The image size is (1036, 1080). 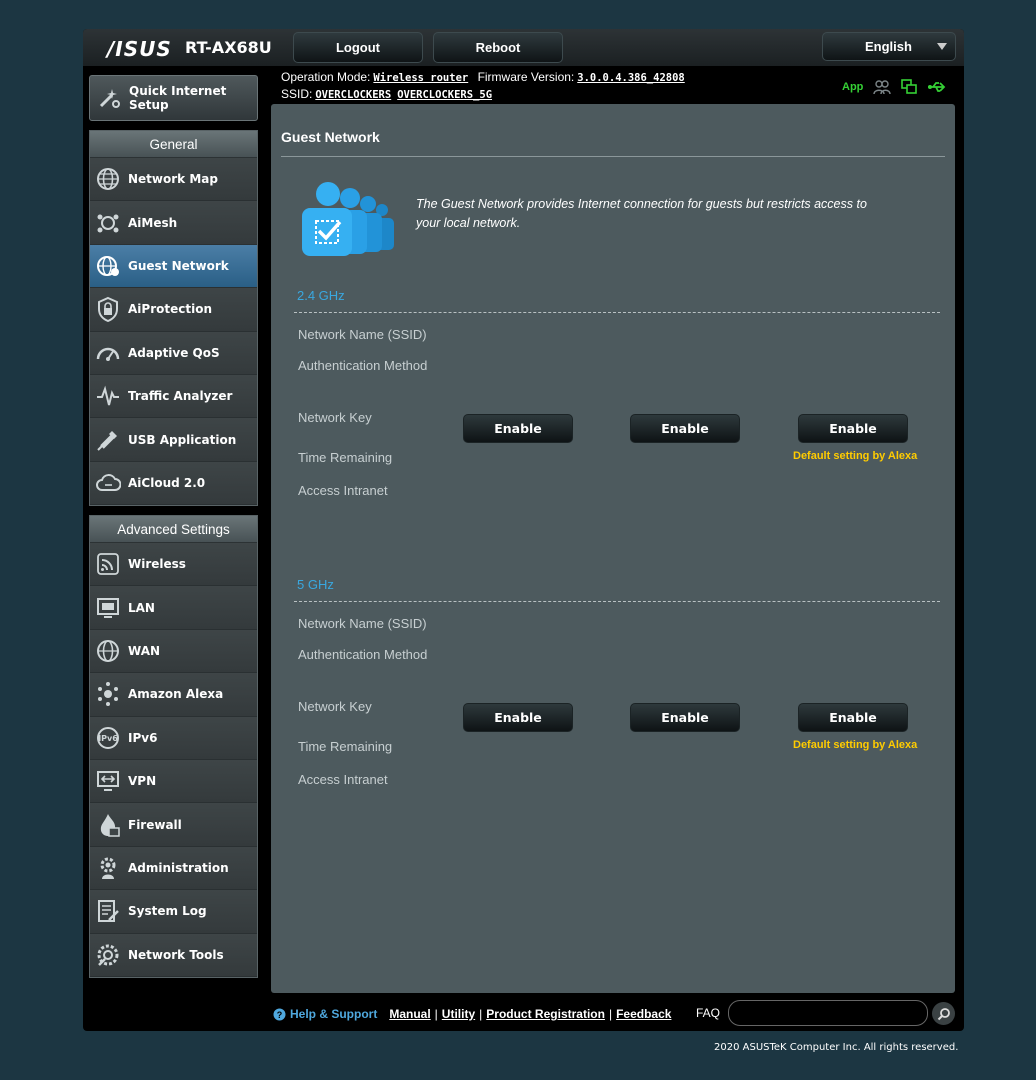 What do you see at coordinates (182, 439) in the screenshot?
I see `sidebar-item-label: USB Application` at bounding box center [182, 439].